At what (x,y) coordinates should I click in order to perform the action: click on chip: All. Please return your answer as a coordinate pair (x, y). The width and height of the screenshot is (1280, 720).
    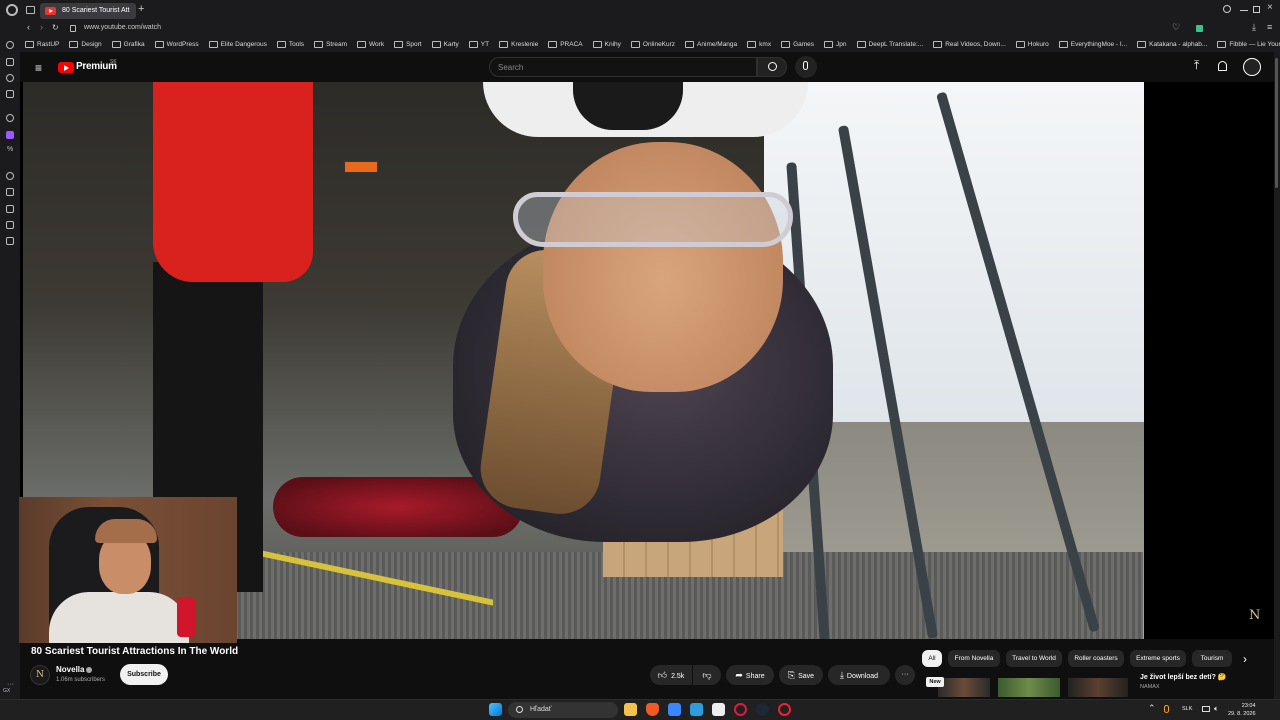
    Looking at the image, I should click on (932, 658).